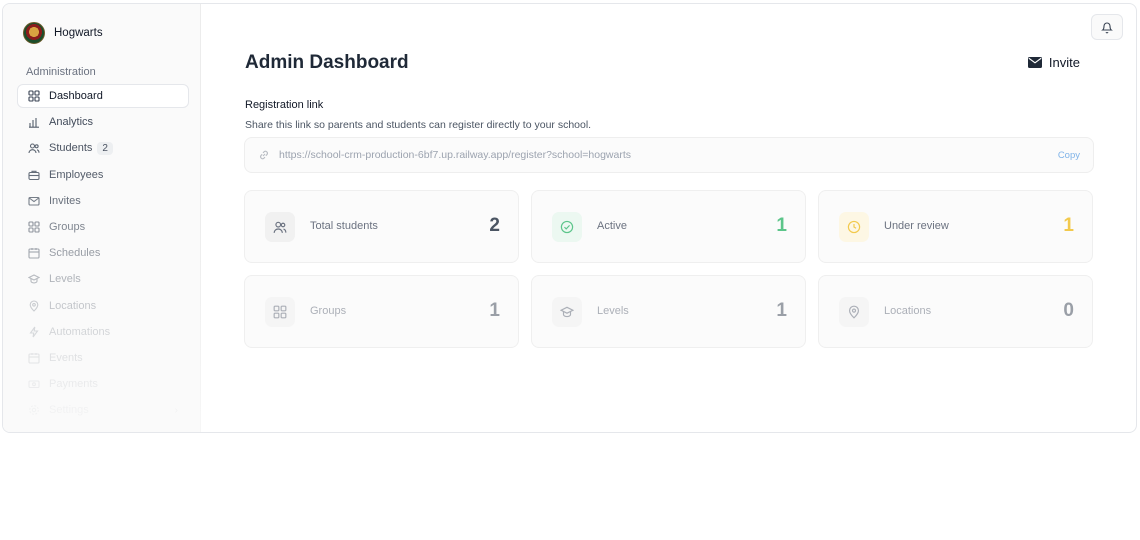 The image size is (1140, 540). Describe the element at coordinates (1064, 62) in the screenshot. I see `invite-label: Invite` at that location.